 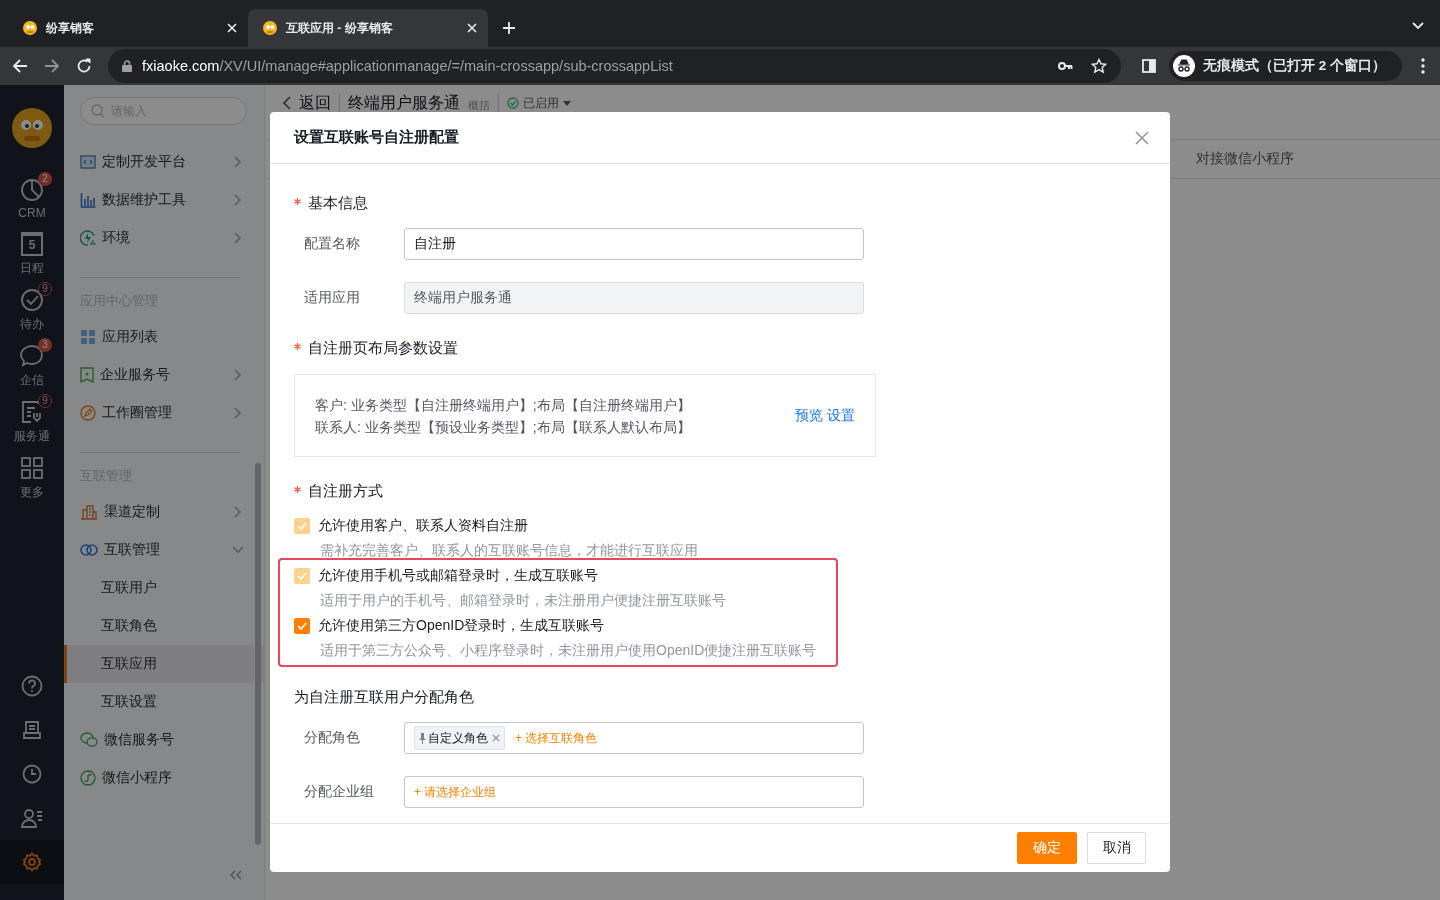 I want to click on caret-icon, so click(x=567, y=103).